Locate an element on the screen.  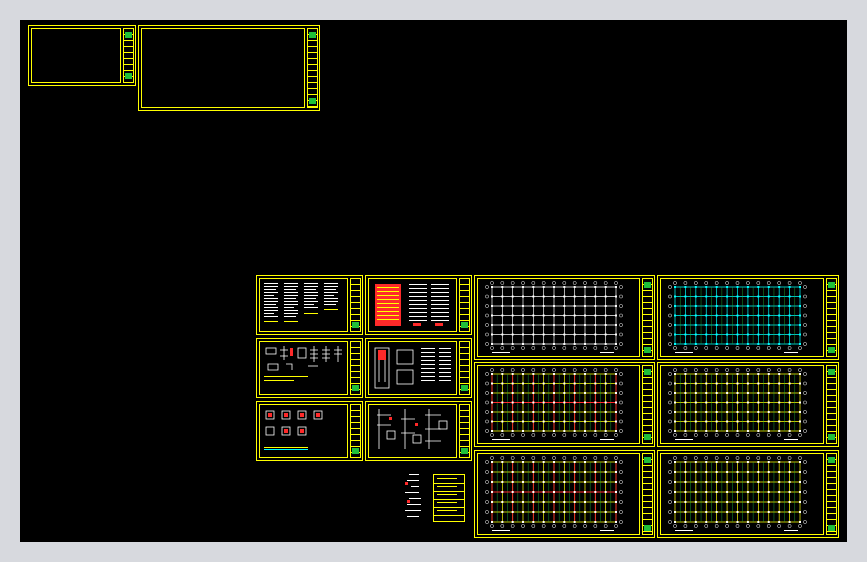
legend-table-rows is located at coordinates (449, 497).